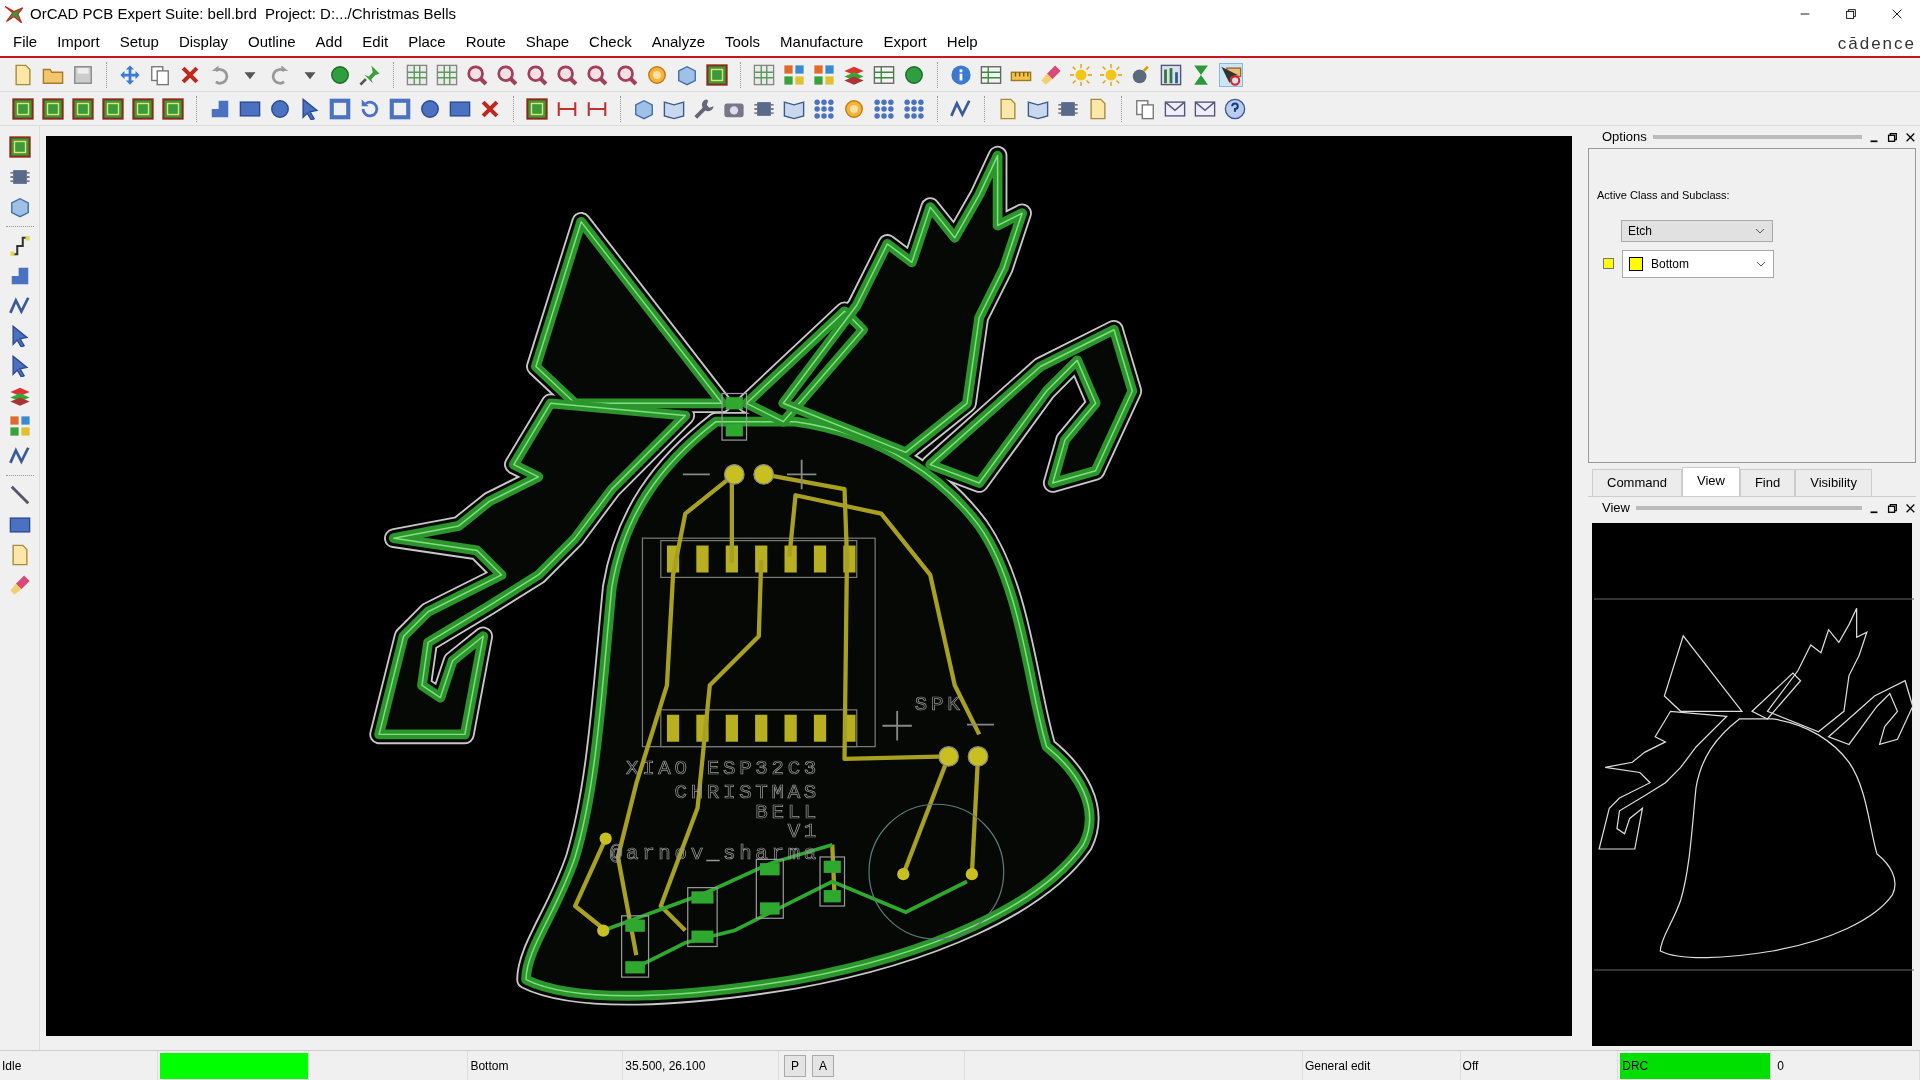 Image resolution: width=1920 pixels, height=1080 pixels. What do you see at coordinates (243, 13) in the screenshot?
I see `window-title: OrCAD PCB Expert Suite: bell.brd Project: D:.../Christmas Bells` at bounding box center [243, 13].